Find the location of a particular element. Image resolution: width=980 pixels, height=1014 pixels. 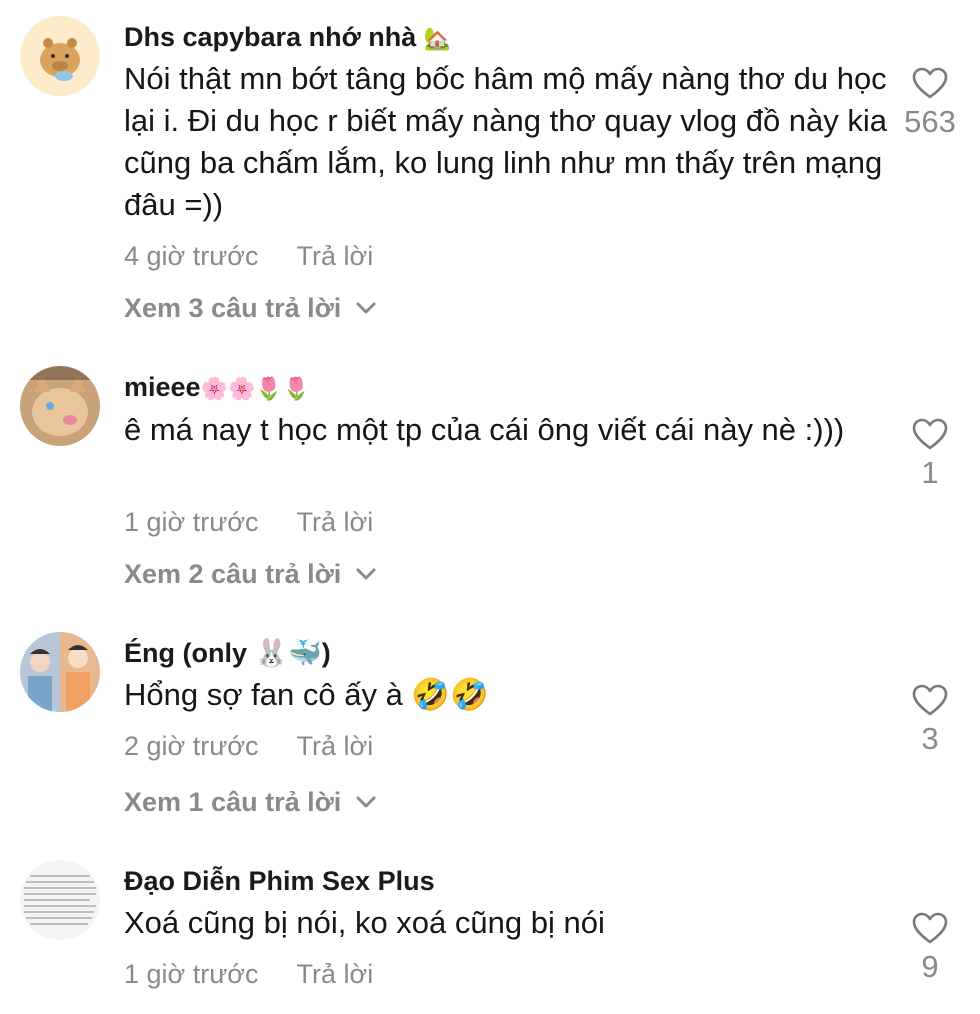

comment-time: 2 giờ trước is located at coordinates (191, 746).